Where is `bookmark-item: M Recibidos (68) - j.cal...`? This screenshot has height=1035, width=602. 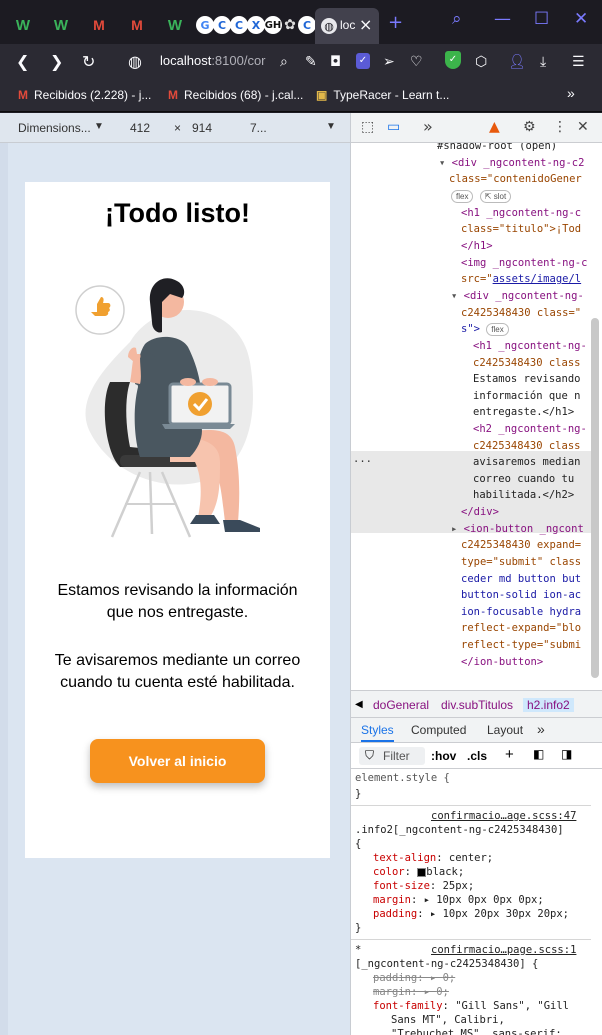
bookmark-item: M Recibidos (68) - j.cal... is located at coordinates (235, 95).